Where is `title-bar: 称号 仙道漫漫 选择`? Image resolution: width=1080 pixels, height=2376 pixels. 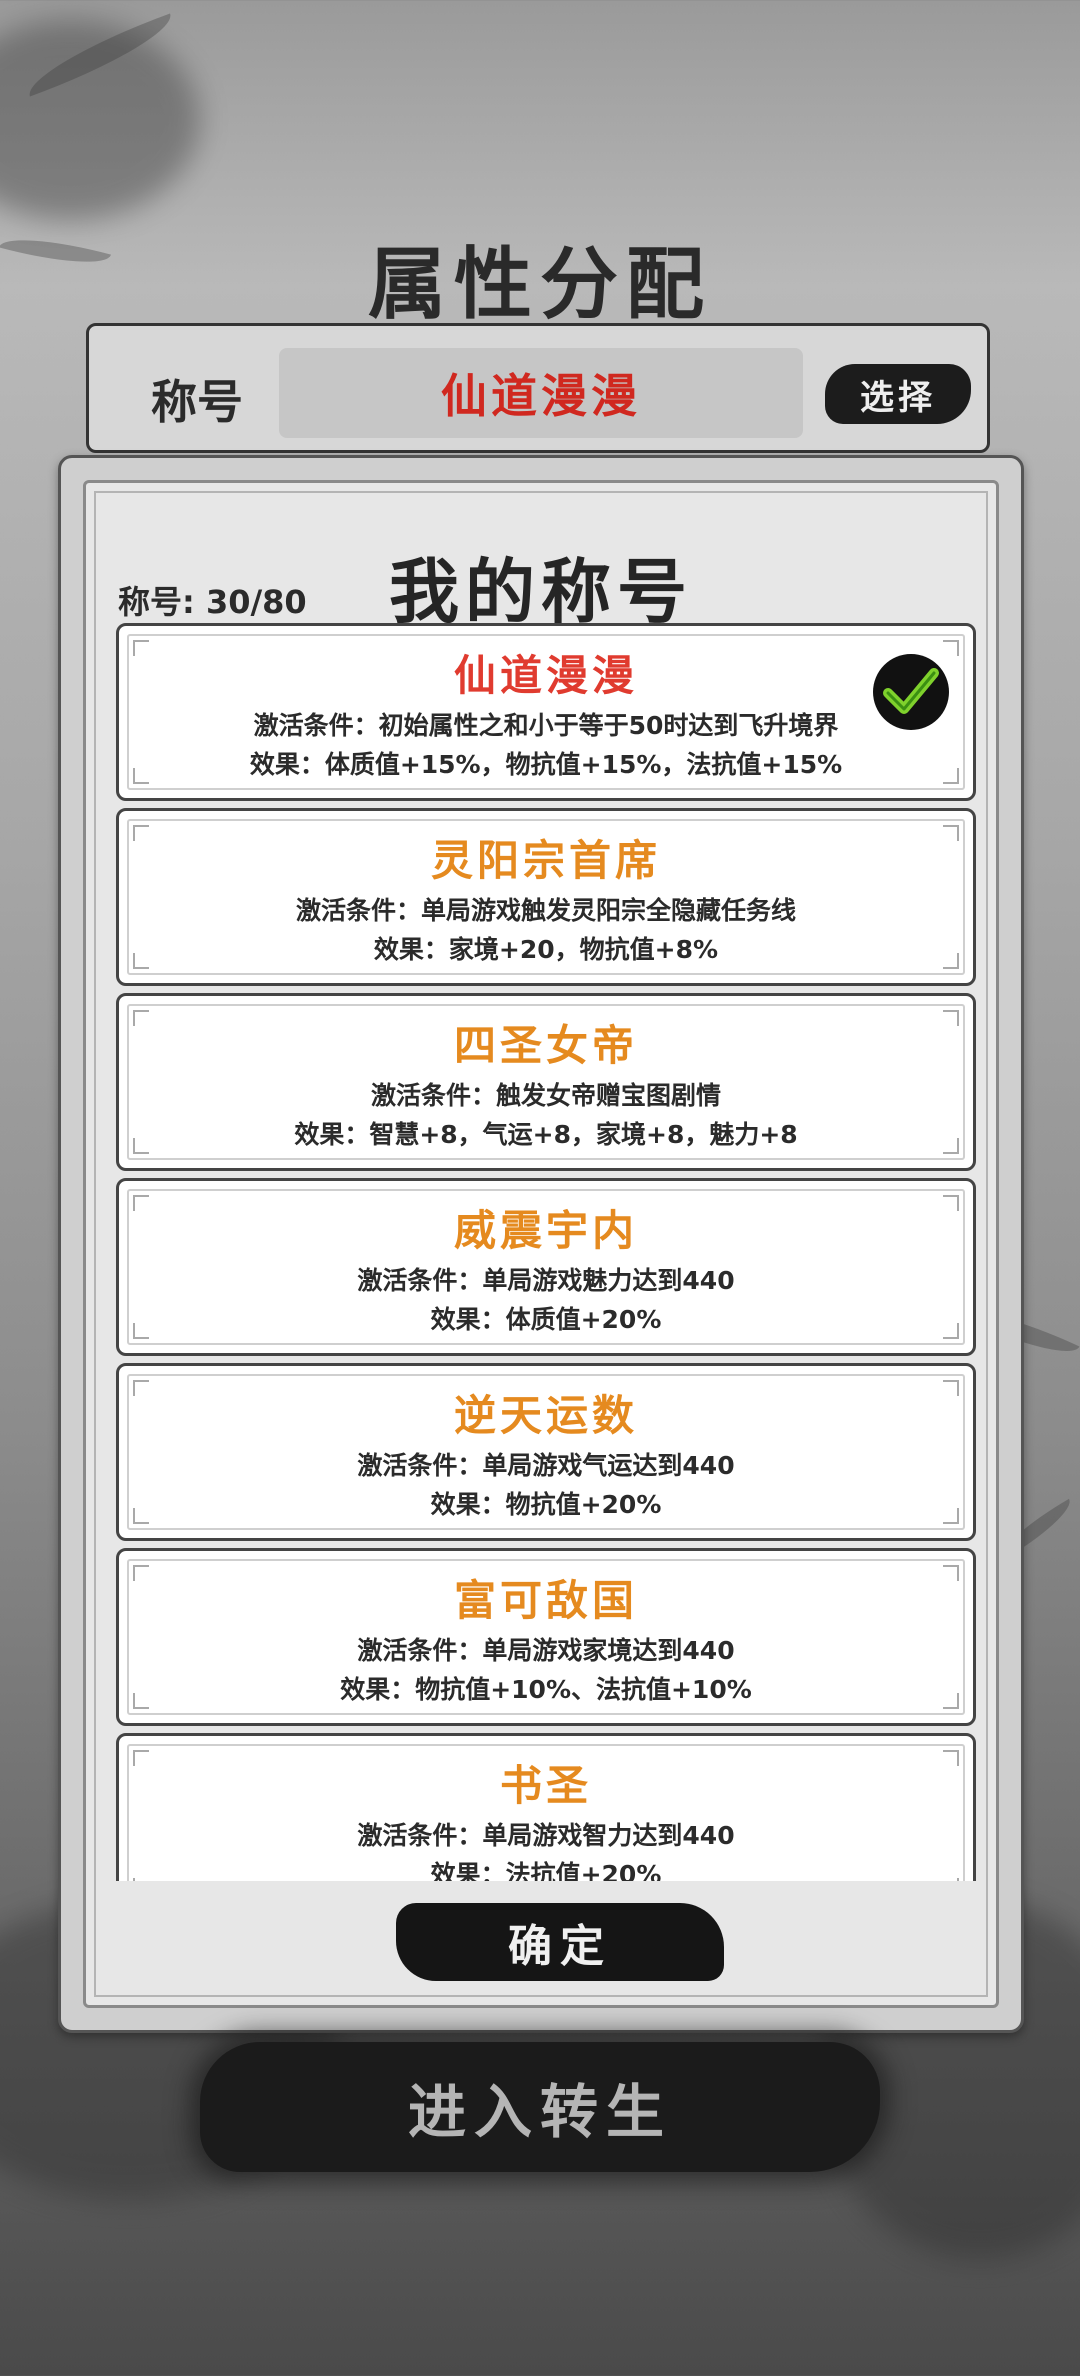 title-bar: 称号 仙道漫漫 选择 is located at coordinates (538, 388).